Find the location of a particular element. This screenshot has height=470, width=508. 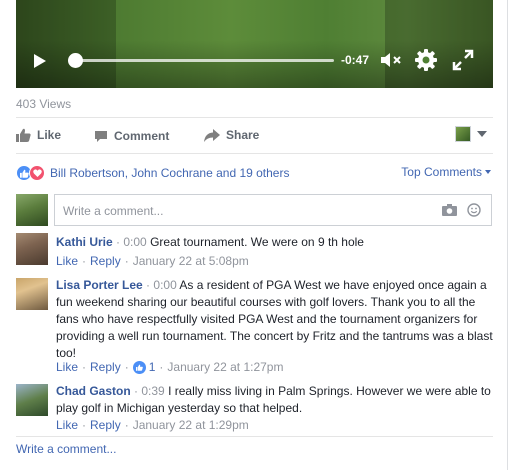

caret-down-icon is located at coordinates (488, 172).